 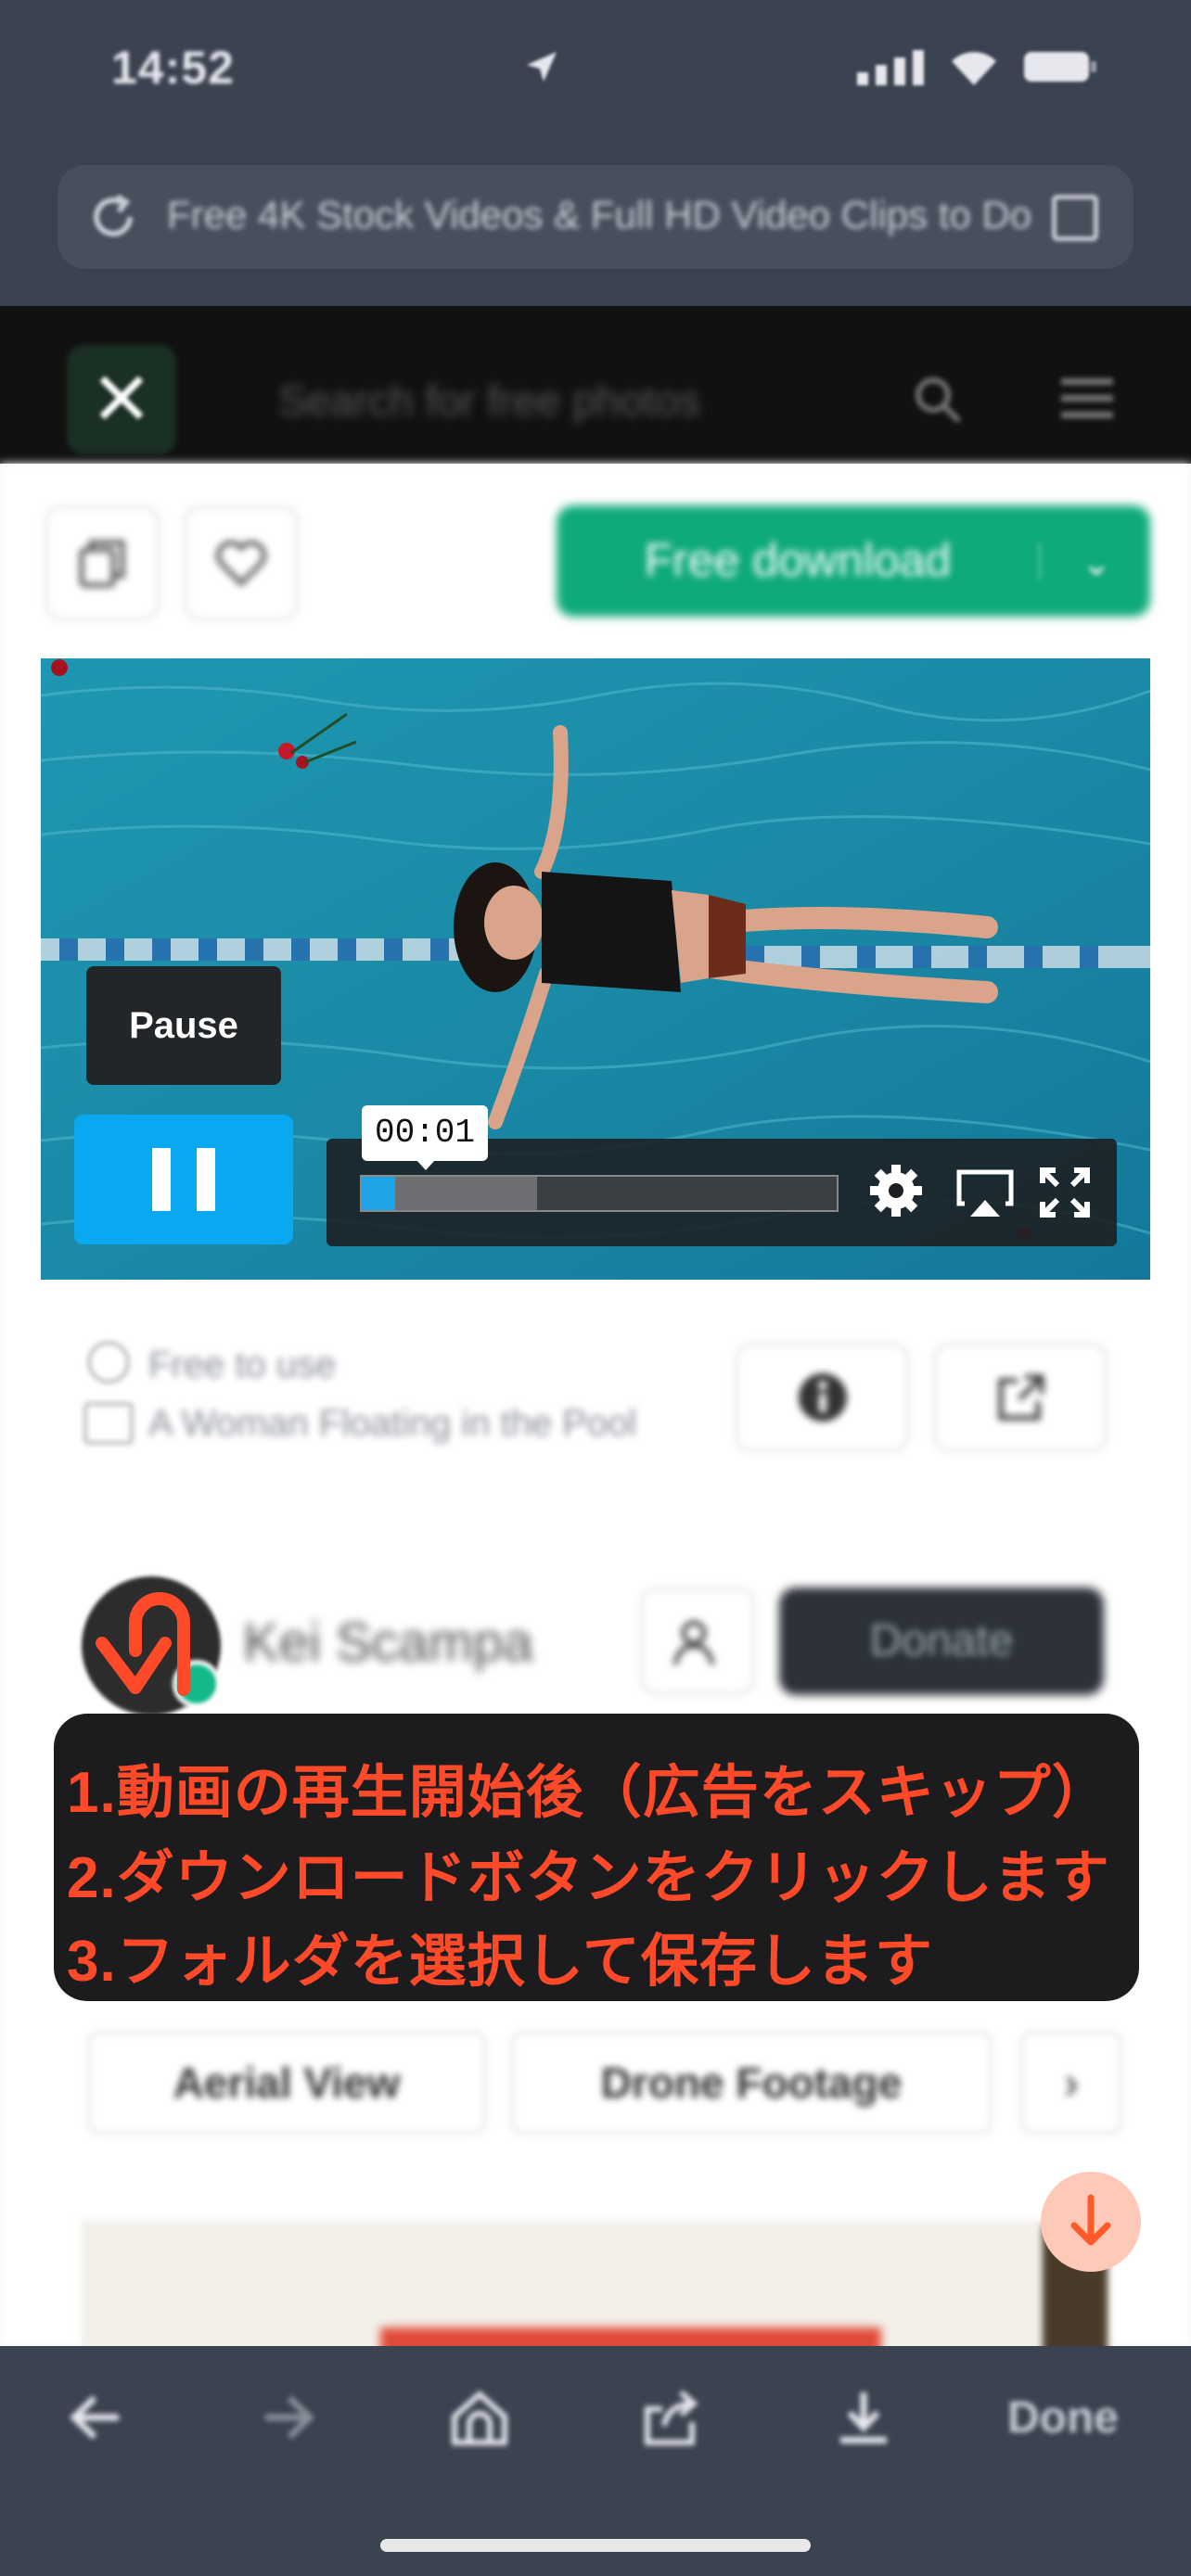 What do you see at coordinates (388, 1643) in the screenshot?
I see `author-name: Kei Scampa` at bounding box center [388, 1643].